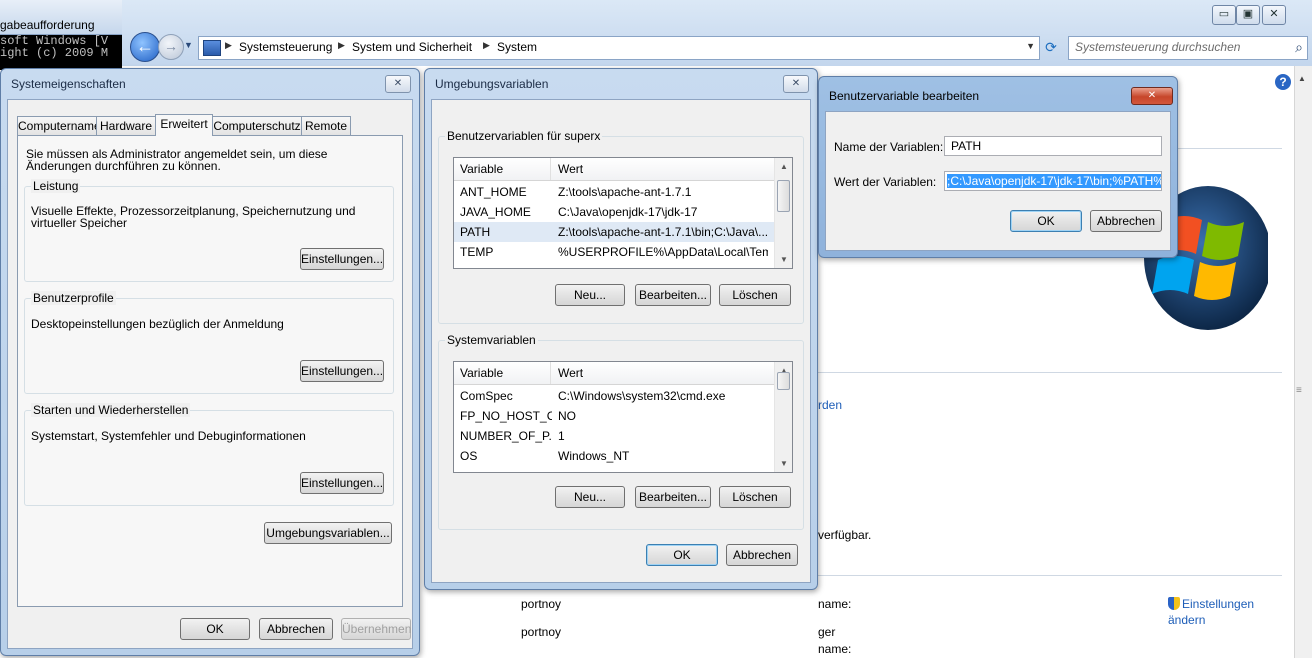 This screenshot has height=658, width=1312. I want to click on change-settings-link: Einstellungen ändern, so click(1218, 612).